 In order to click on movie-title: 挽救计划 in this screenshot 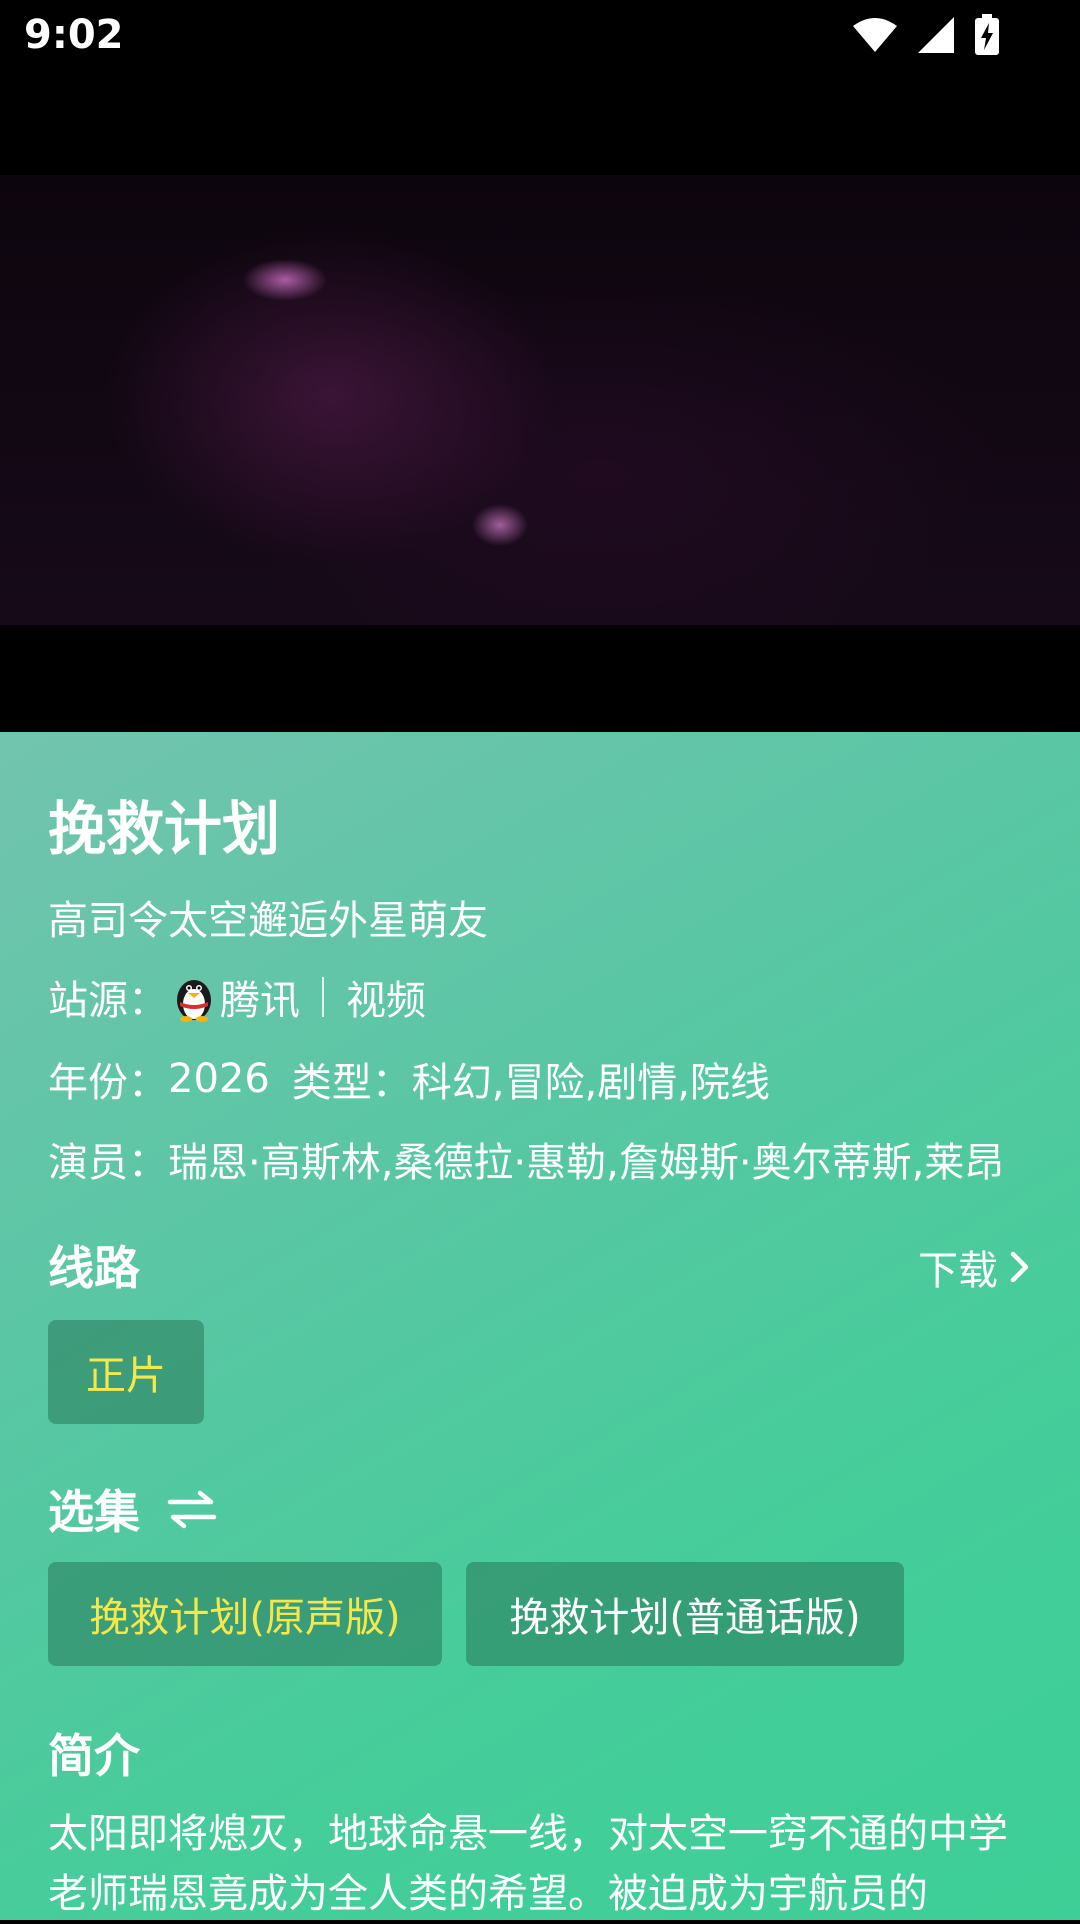, I will do `click(164, 829)`.